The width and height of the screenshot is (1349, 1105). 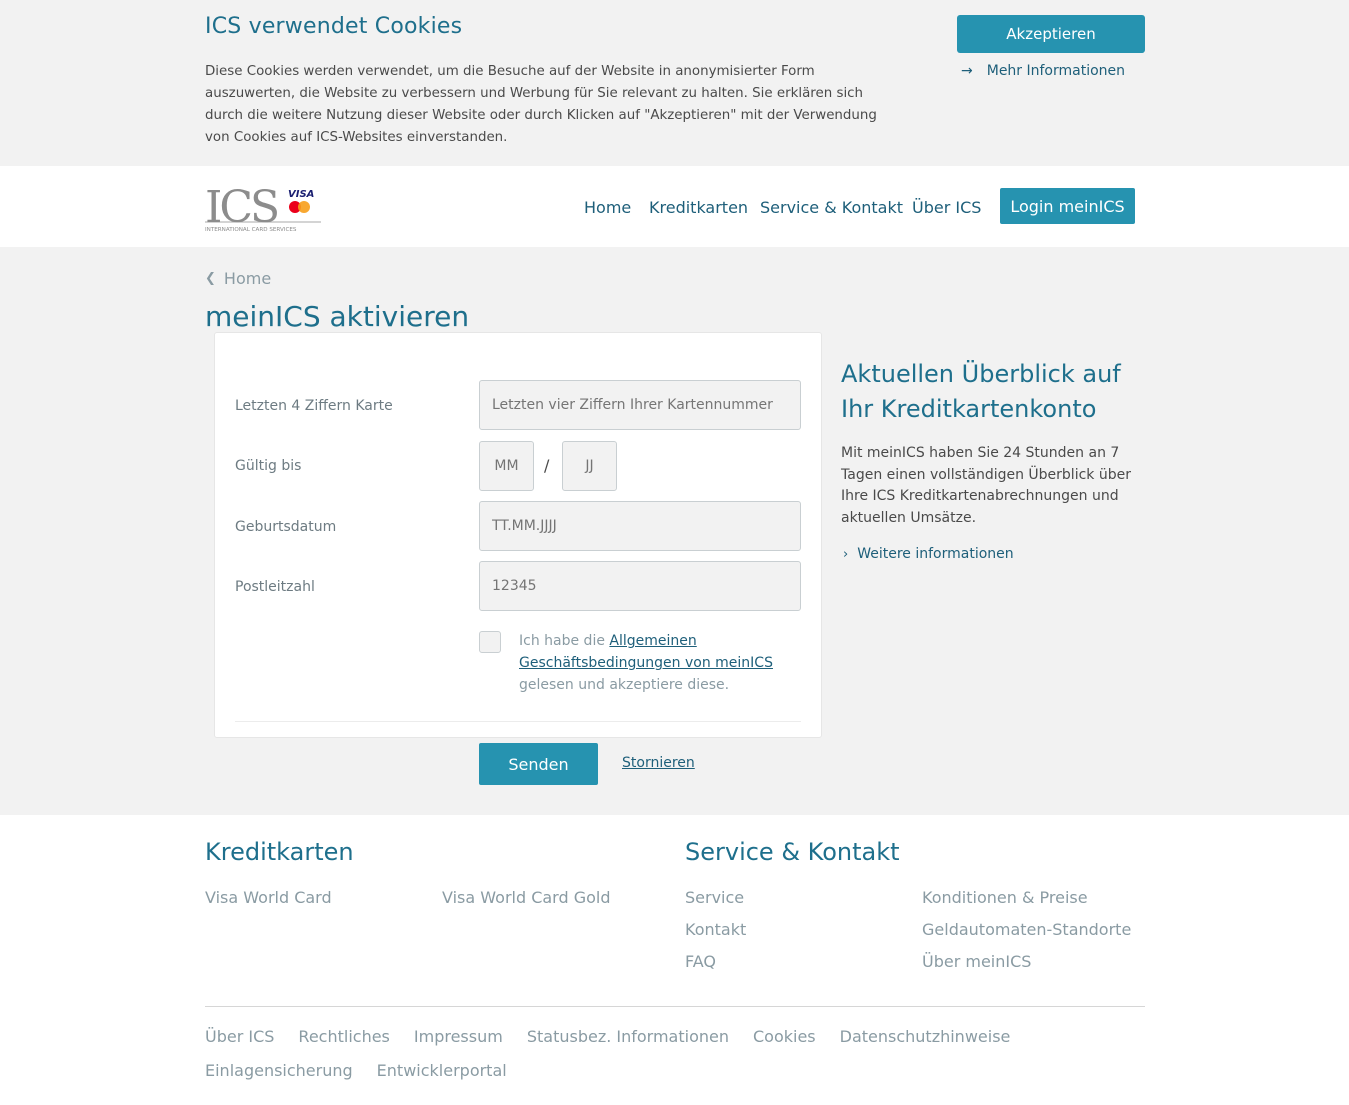 What do you see at coordinates (268, 466) in the screenshot?
I see `valid-until-label: Gültig bis` at bounding box center [268, 466].